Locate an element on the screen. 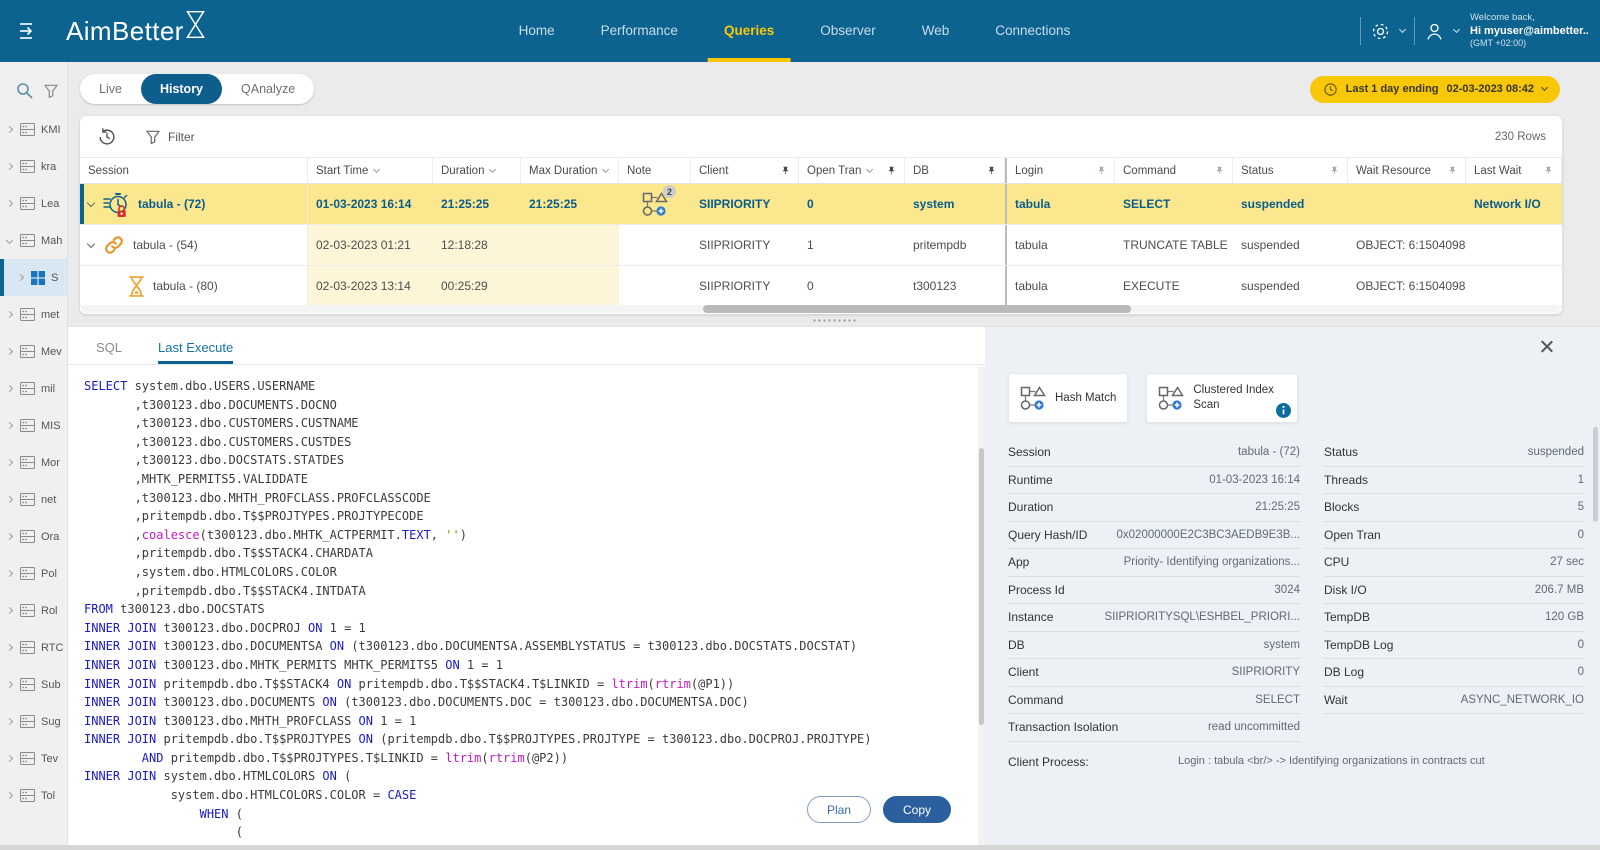 The width and height of the screenshot is (1600, 850). sidebar-item-tev: Tev is located at coordinates (33, 758).